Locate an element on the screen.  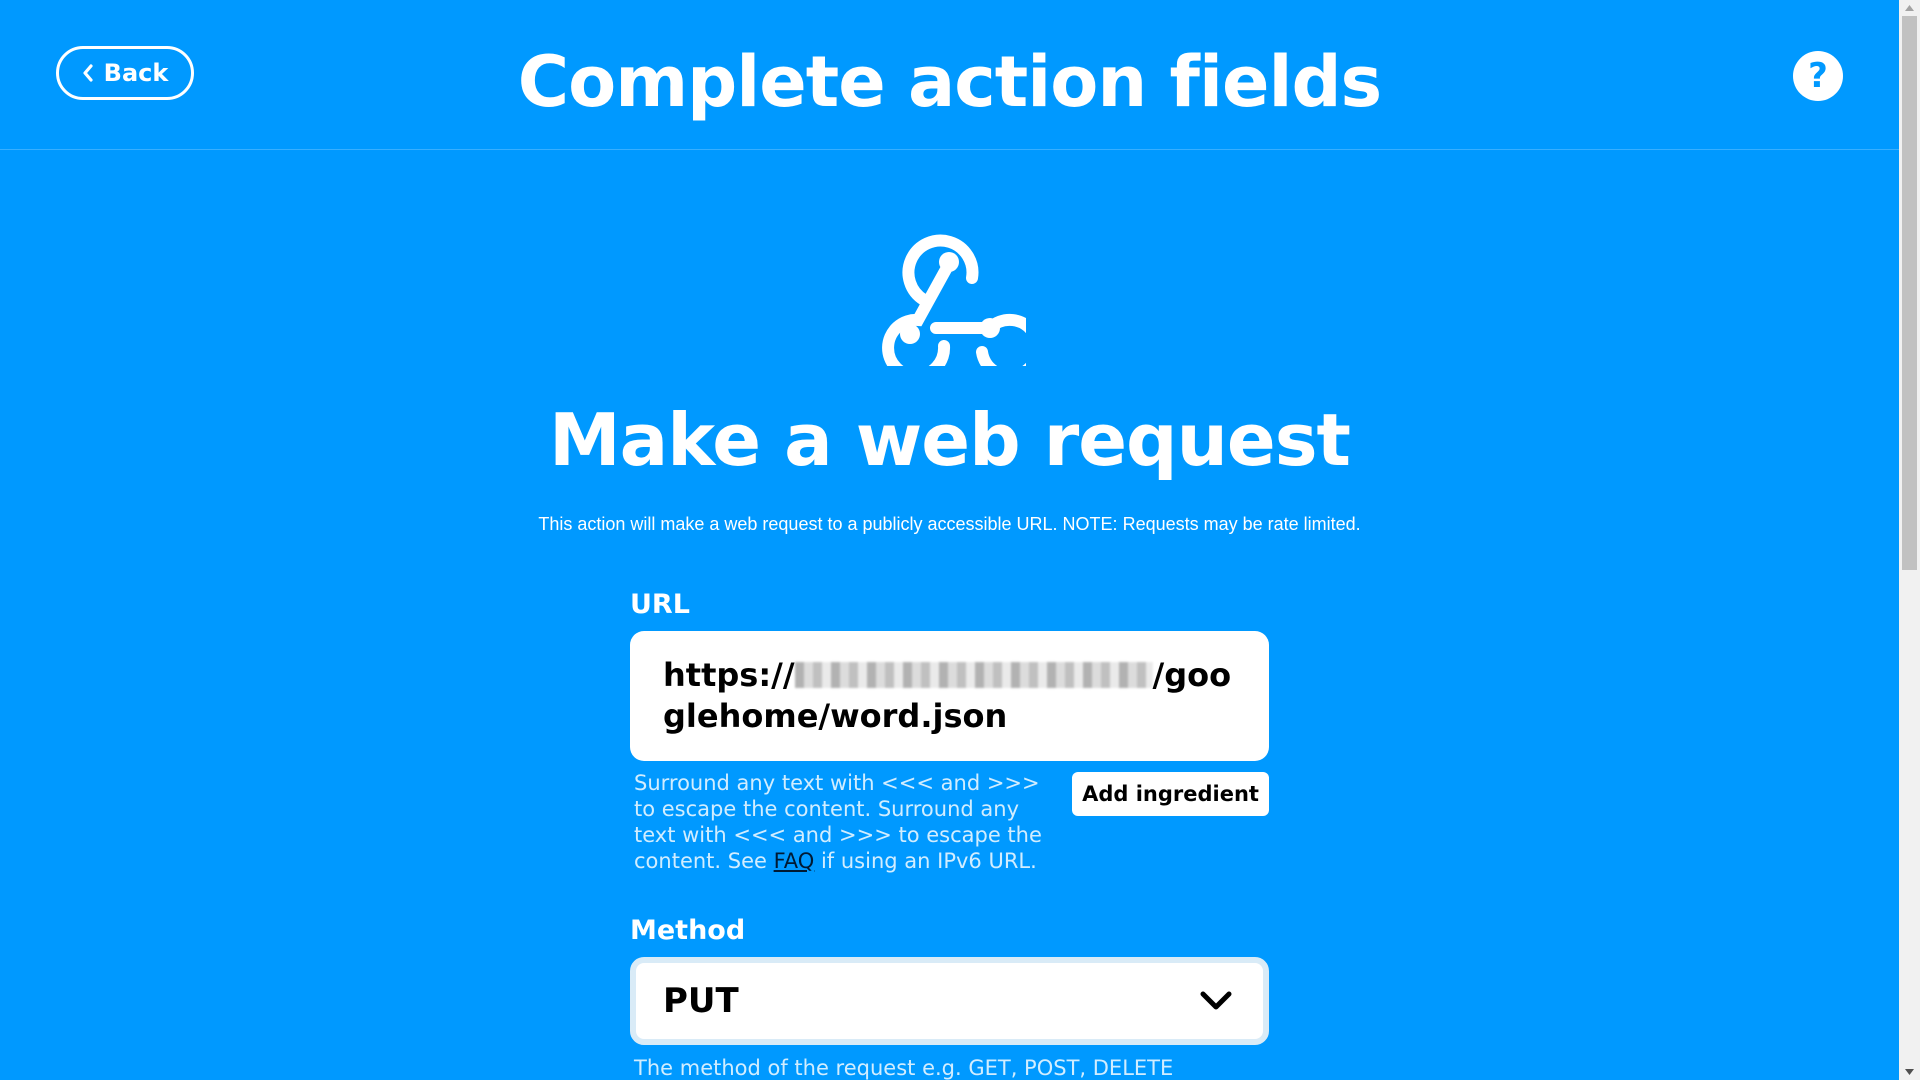
url-help-text-end: if using an IPv6 URL. is located at coordinates (925, 861).